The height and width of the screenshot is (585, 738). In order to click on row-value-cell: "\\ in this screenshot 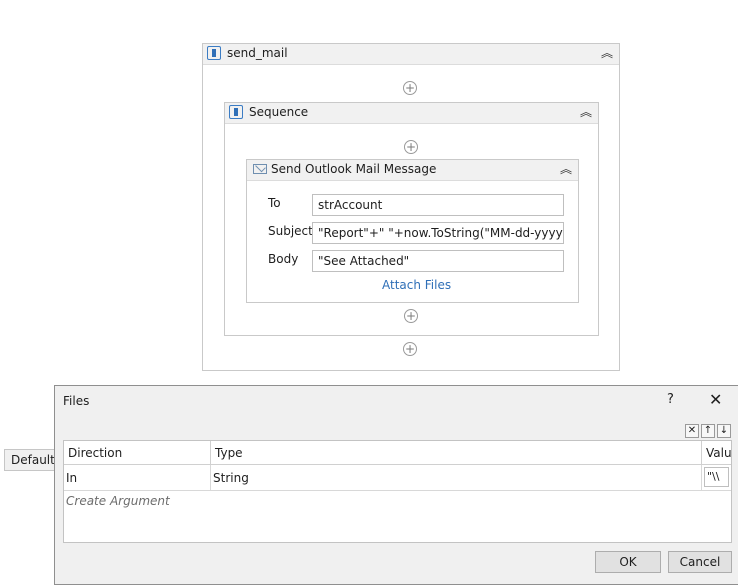, I will do `click(716, 478)`.